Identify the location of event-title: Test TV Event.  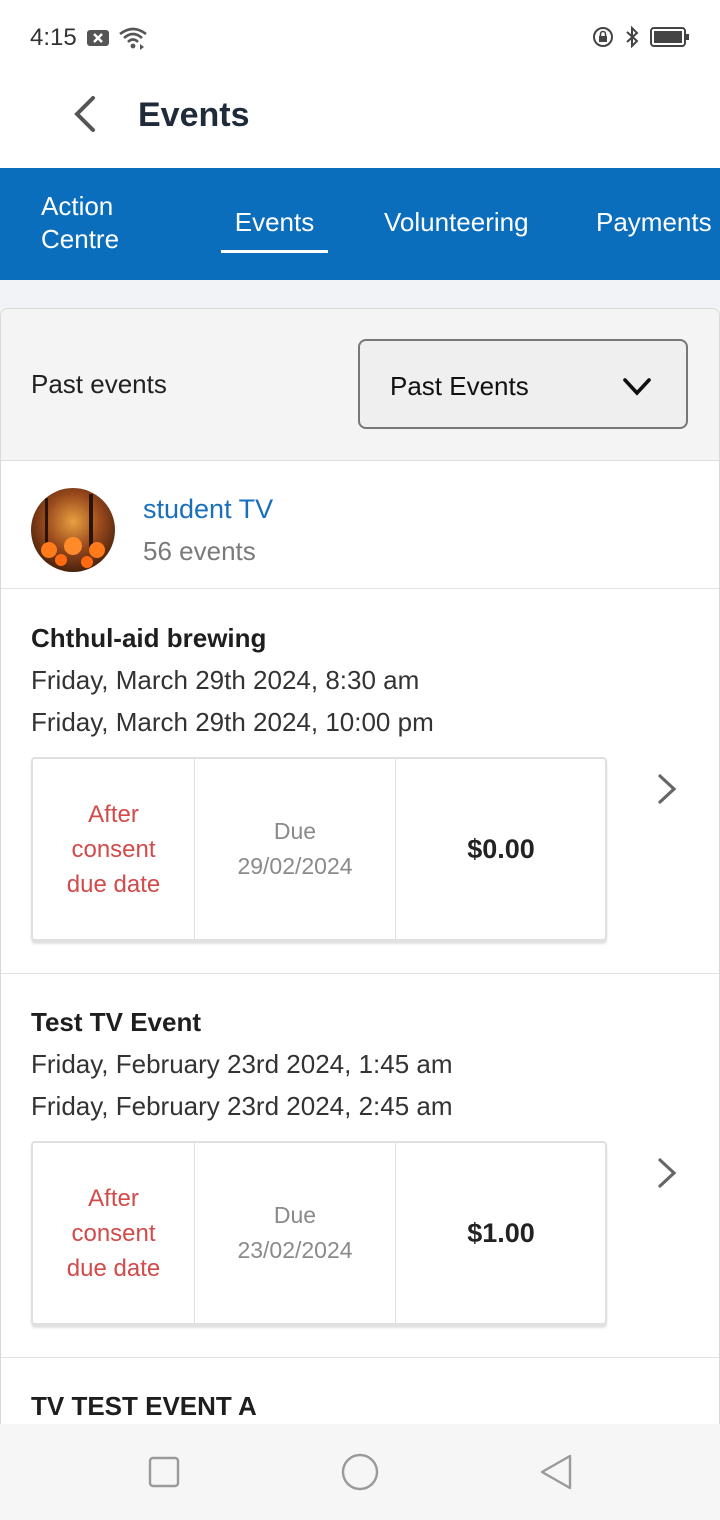
(116, 1022).